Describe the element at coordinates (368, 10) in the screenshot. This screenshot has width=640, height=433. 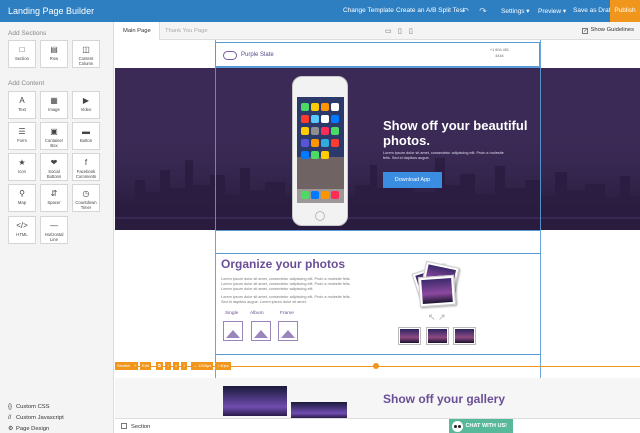
I see `change-template-button: Change Template` at that location.